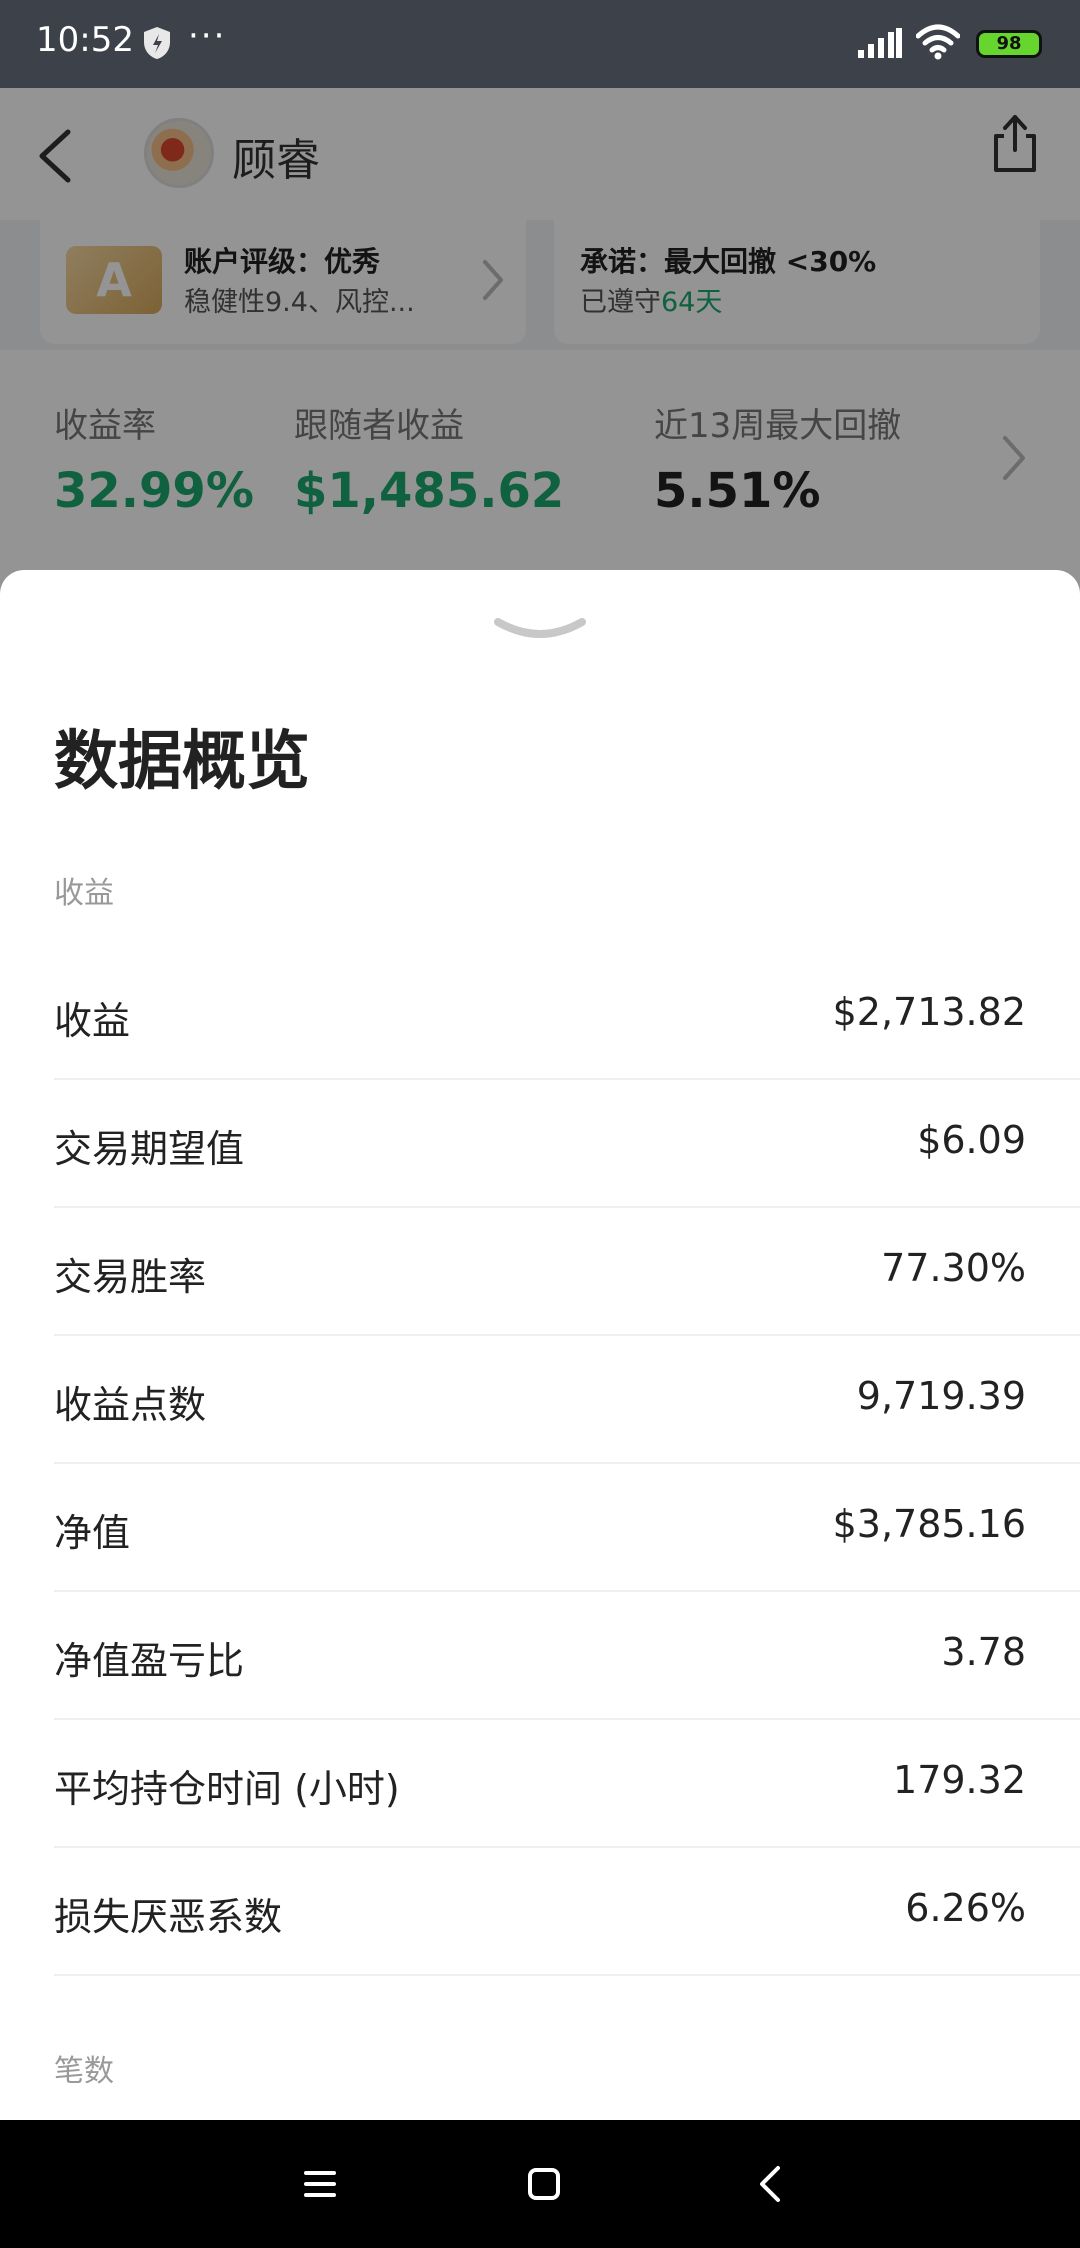 Image resolution: width=1080 pixels, height=2248 pixels. I want to click on section-label-earnings: 收益, so click(84, 893).